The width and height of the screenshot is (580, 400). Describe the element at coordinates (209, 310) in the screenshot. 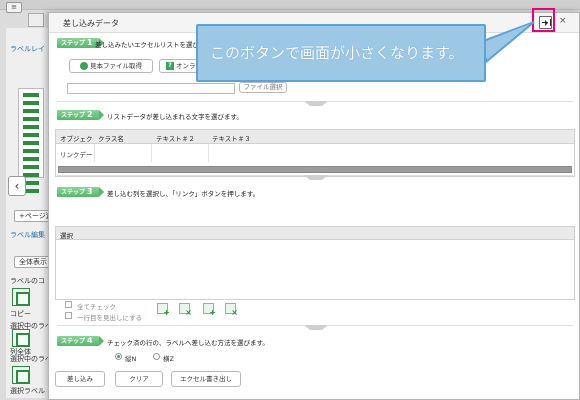

I see `add-row-icon` at that location.